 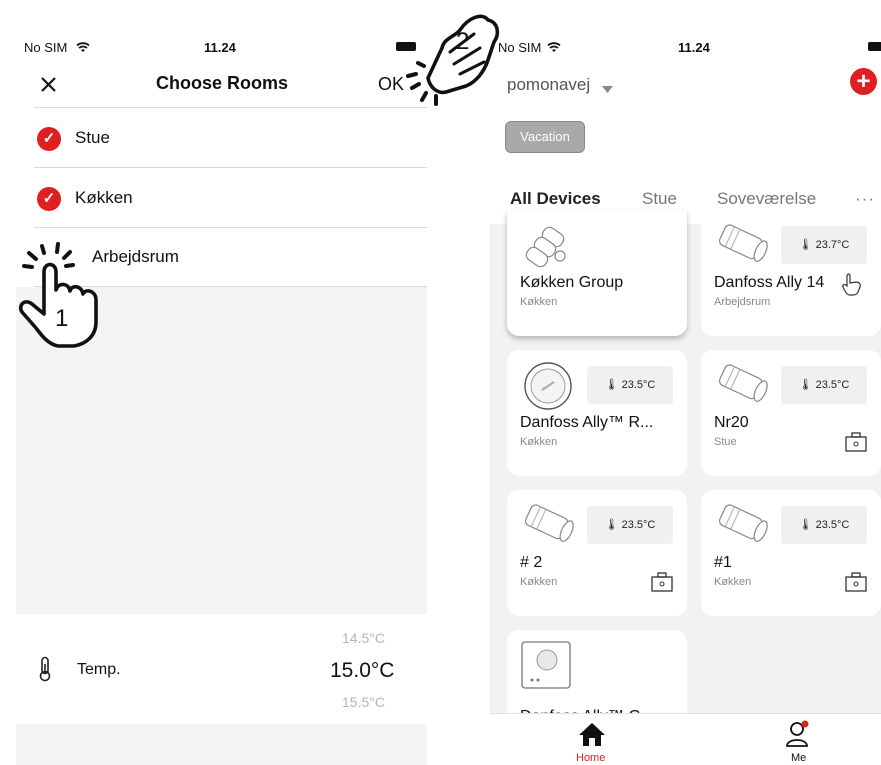 I want to click on thermometer-icon, so click(x=45, y=671).